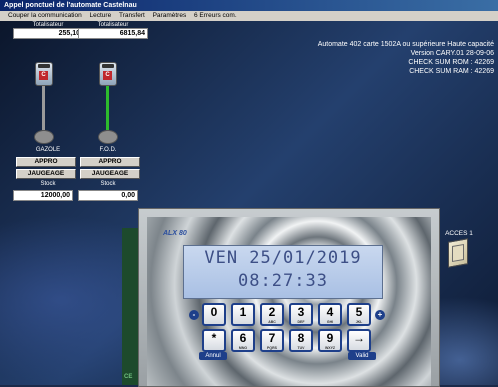  I want to click on key-7: 7 PQRS, so click(272, 340).